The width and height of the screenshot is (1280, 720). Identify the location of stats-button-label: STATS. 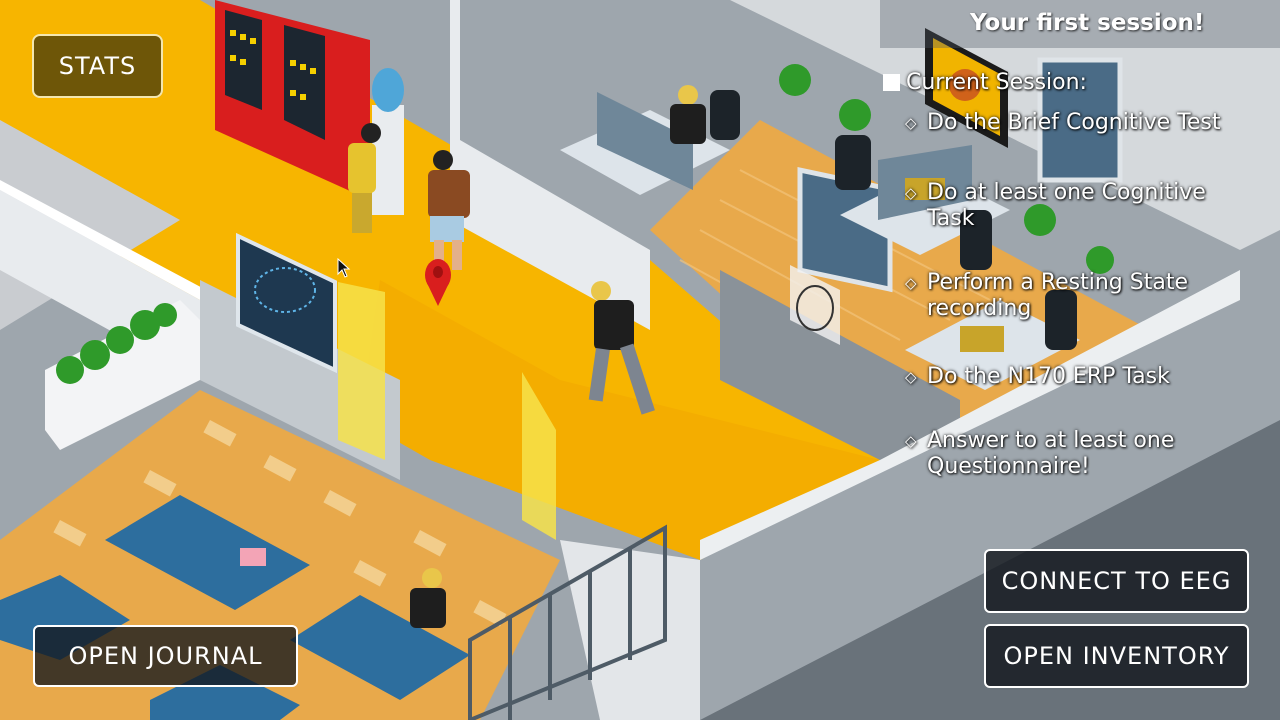
(97, 66).